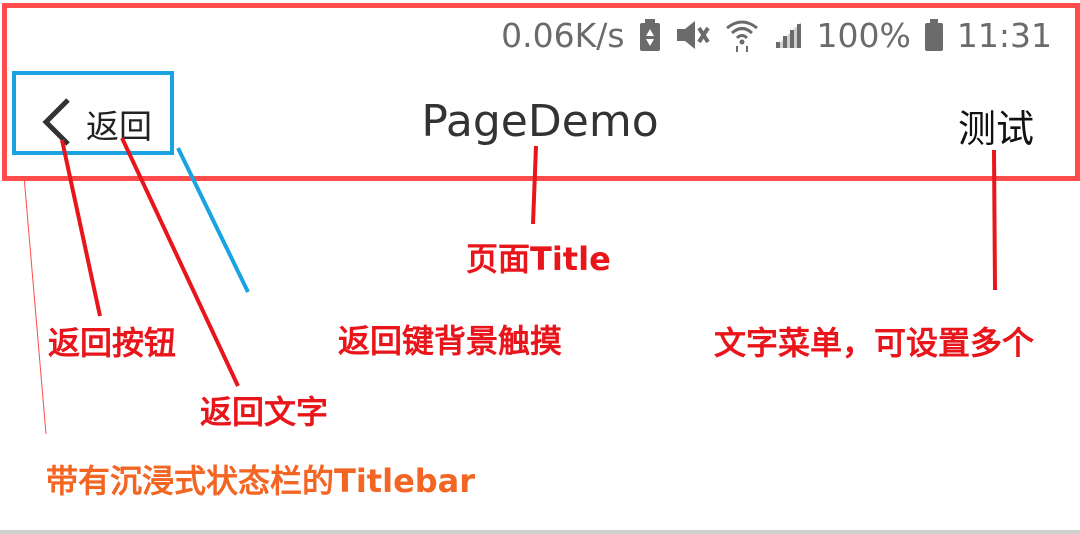 Image resolution: width=1080 pixels, height=534 pixels. I want to click on menu-pointer-line, so click(994, 220).